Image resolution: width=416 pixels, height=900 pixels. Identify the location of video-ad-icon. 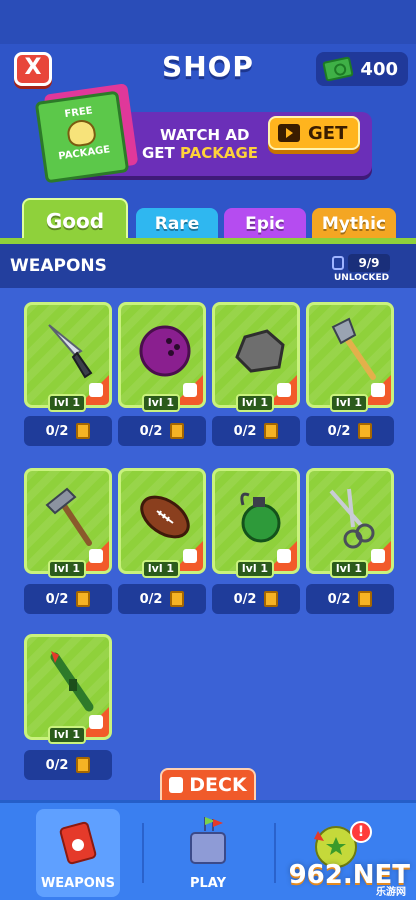
(289, 133).